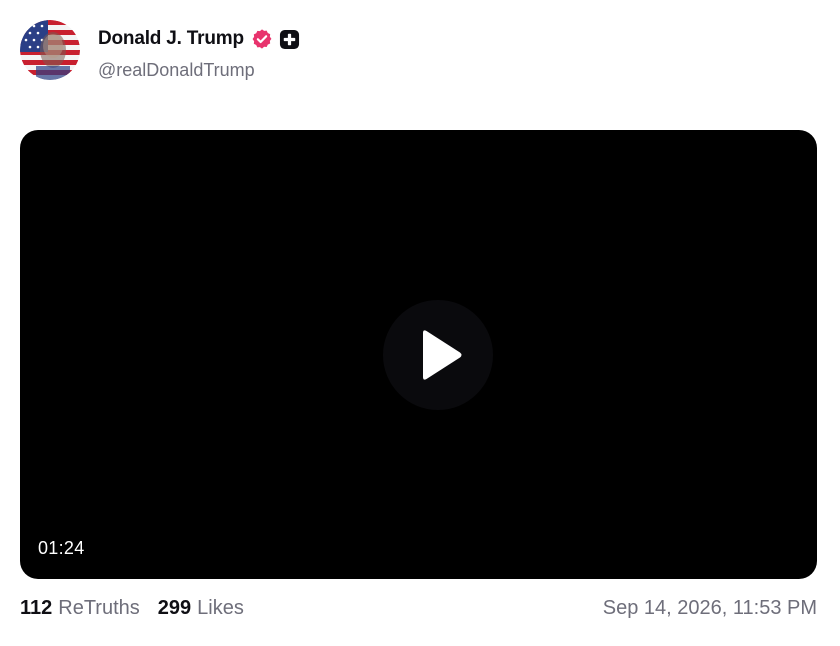 This screenshot has width=840, height=646. What do you see at coordinates (442, 355) in the screenshot?
I see `play-icon` at bounding box center [442, 355].